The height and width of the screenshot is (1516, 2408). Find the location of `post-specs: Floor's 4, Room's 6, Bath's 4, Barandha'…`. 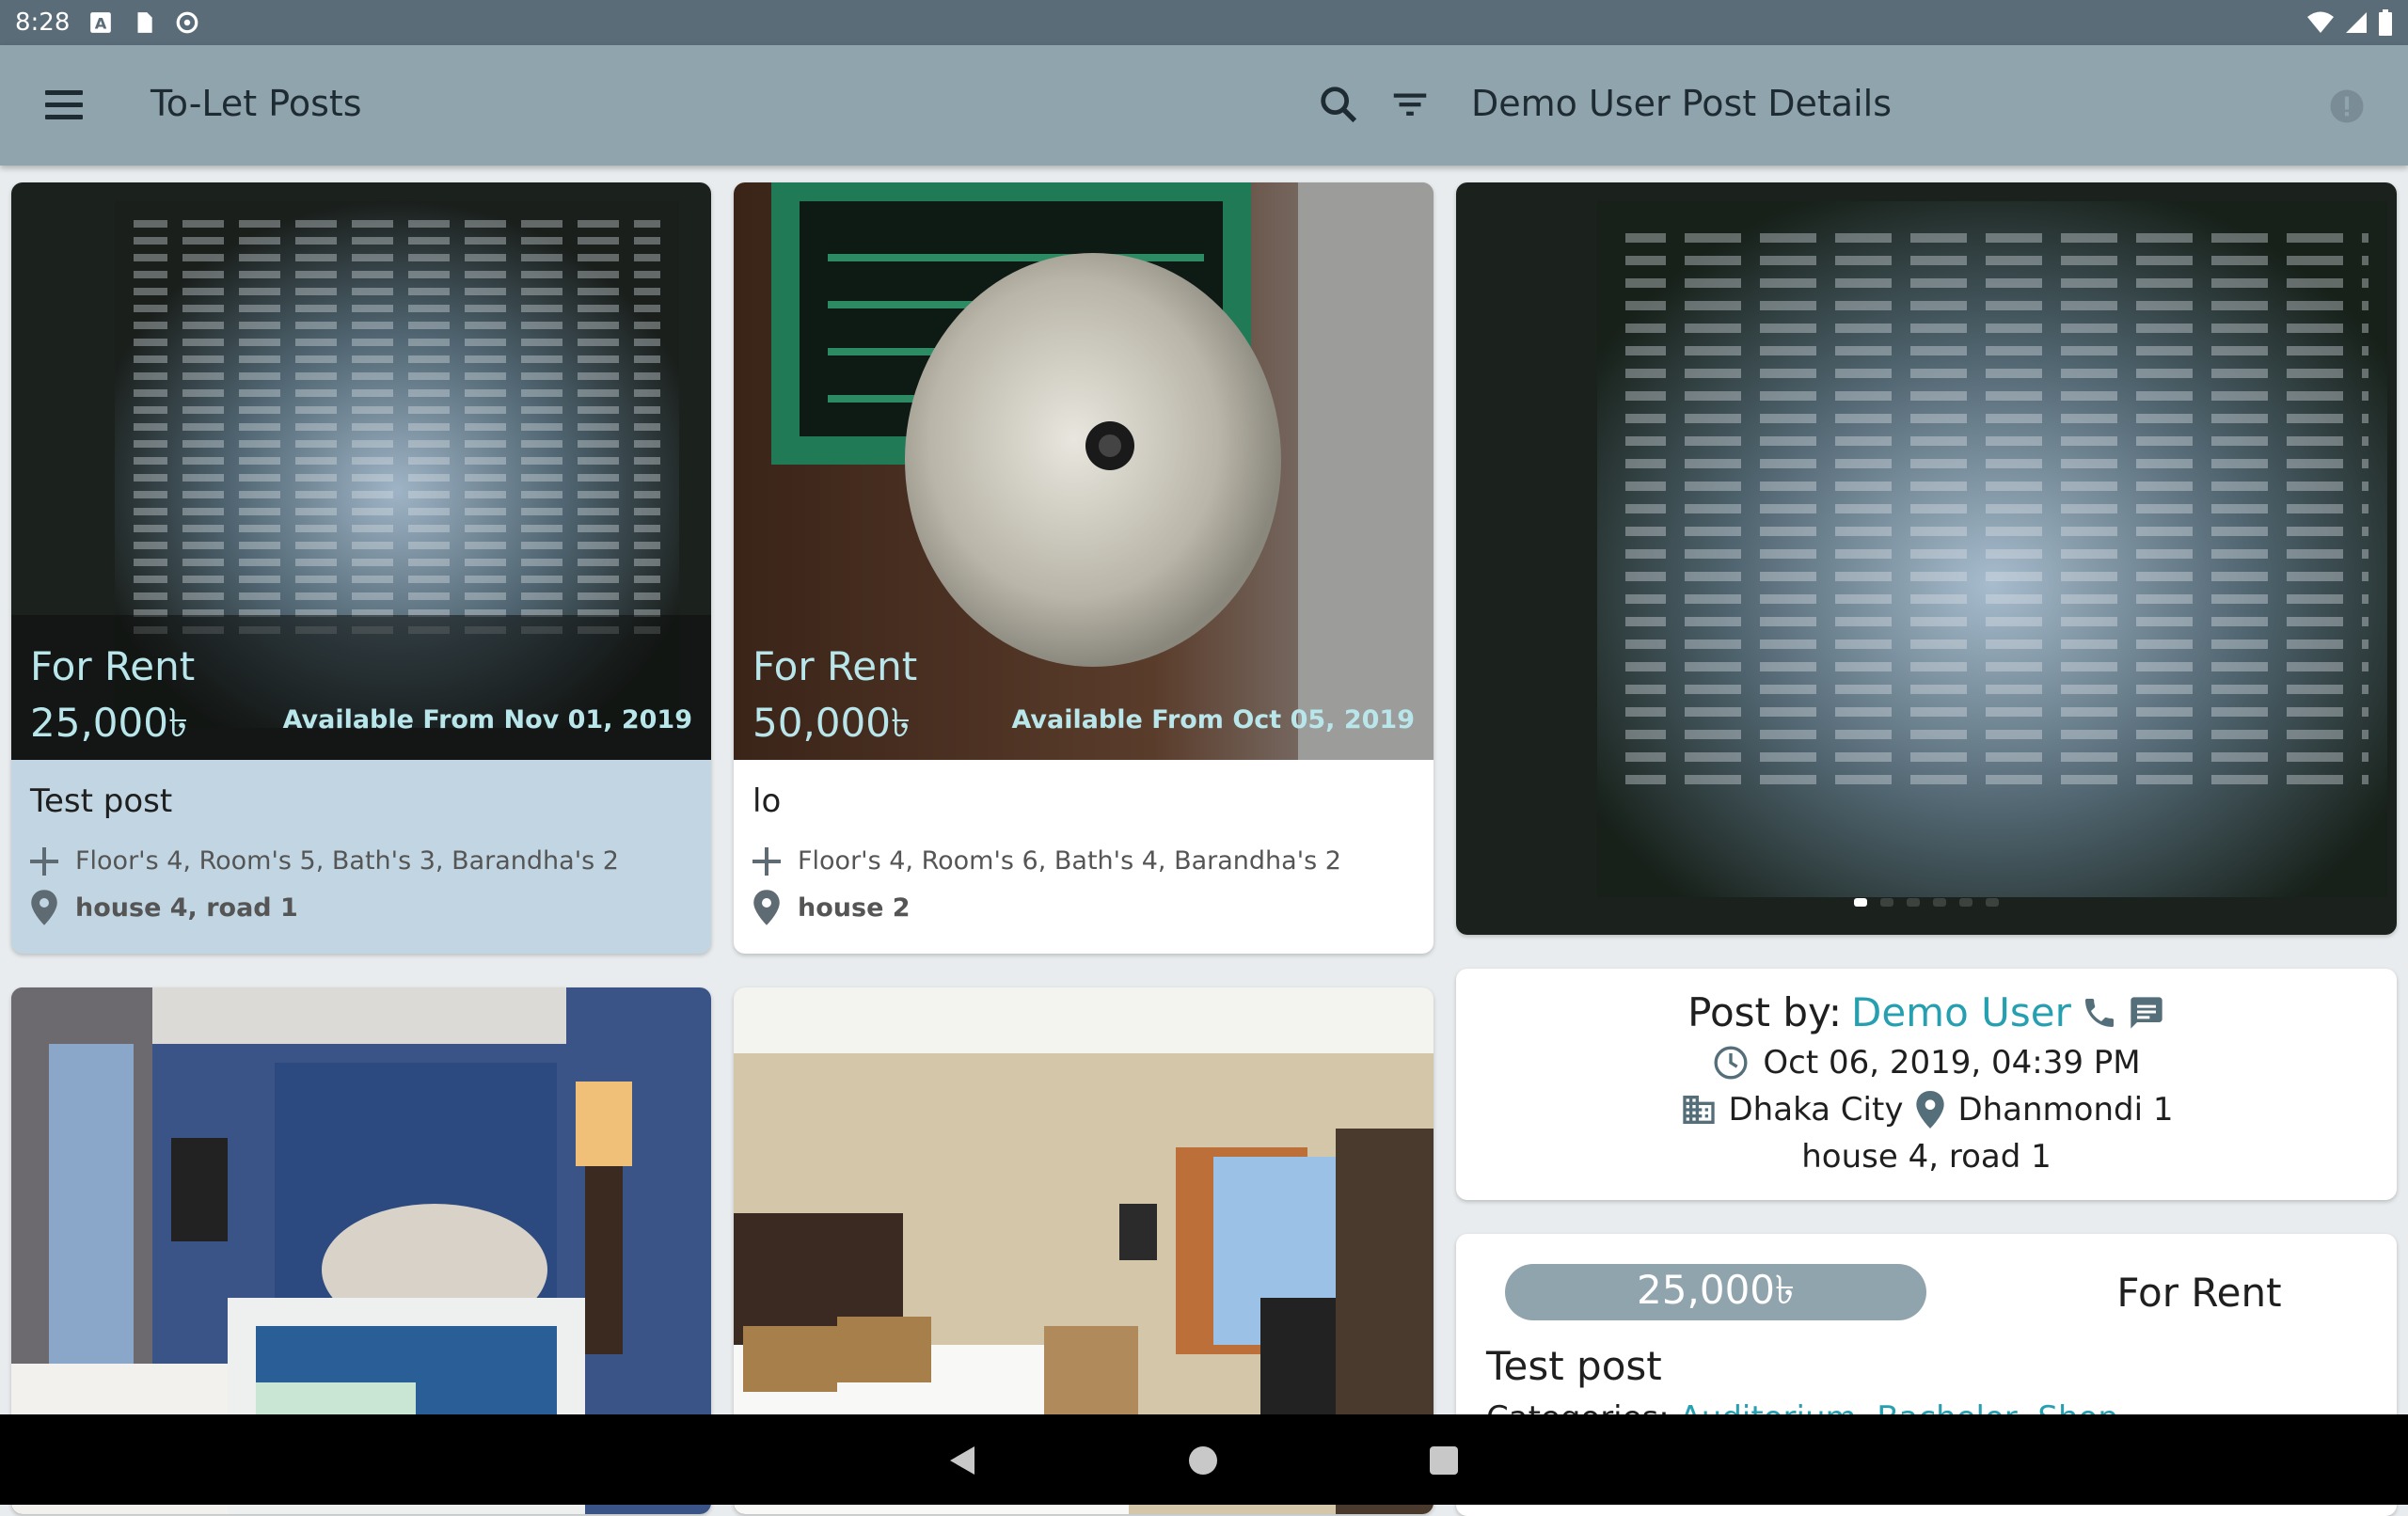

post-specs: Floor's 4, Room's 6, Bath's 4, Barandha'… is located at coordinates (1069, 861).